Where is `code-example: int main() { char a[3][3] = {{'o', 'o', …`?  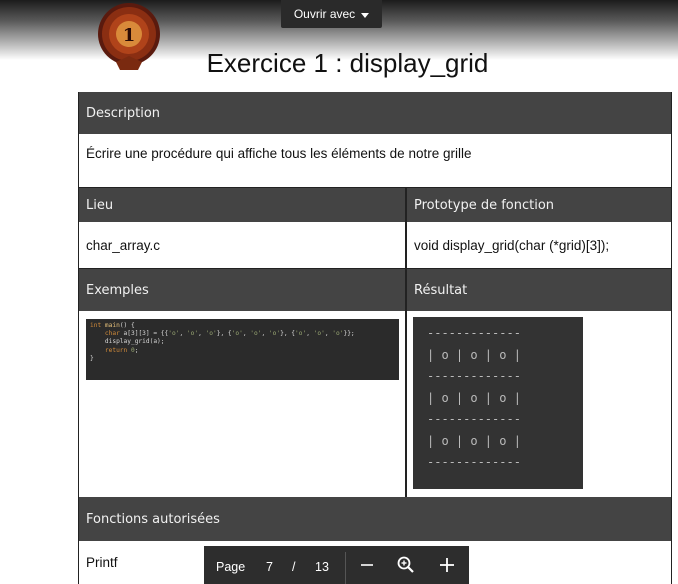 code-example: int main() { char a[3][3] = {{'o', 'o', … is located at coordinates (242, 349).